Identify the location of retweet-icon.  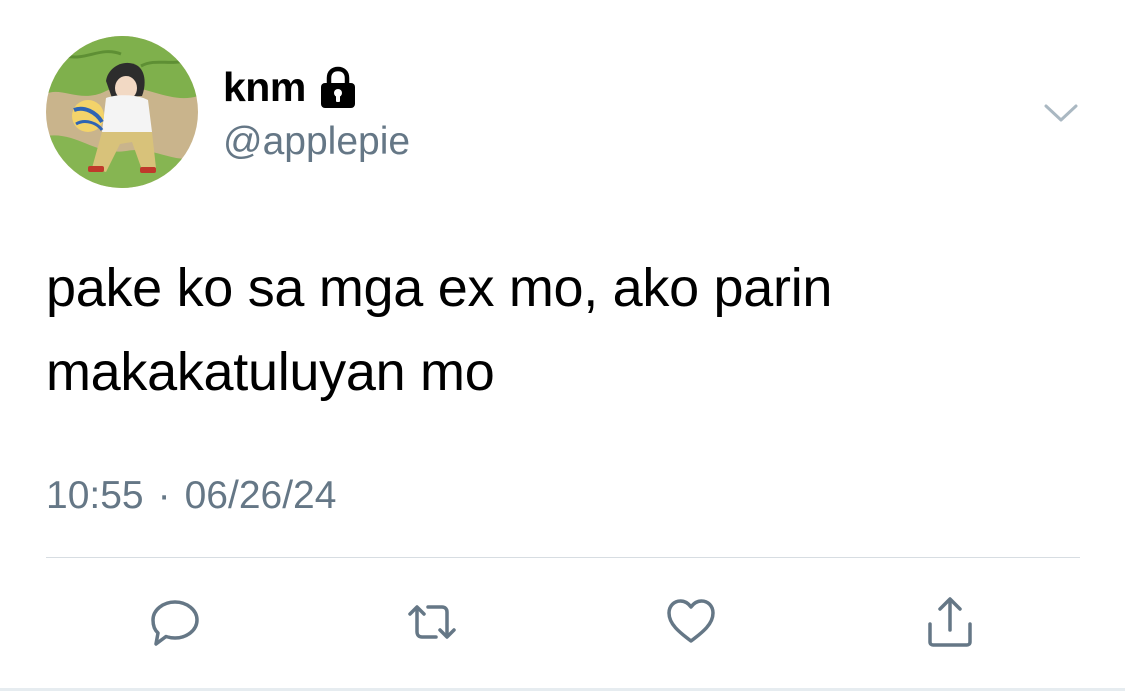
(432, 622).